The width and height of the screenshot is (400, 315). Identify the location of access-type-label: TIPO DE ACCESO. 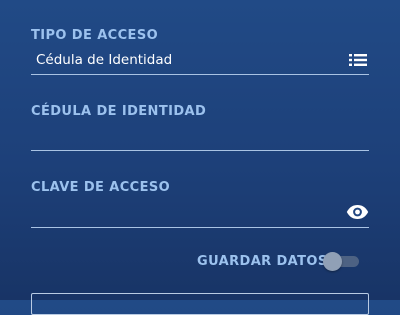
(95, 35).